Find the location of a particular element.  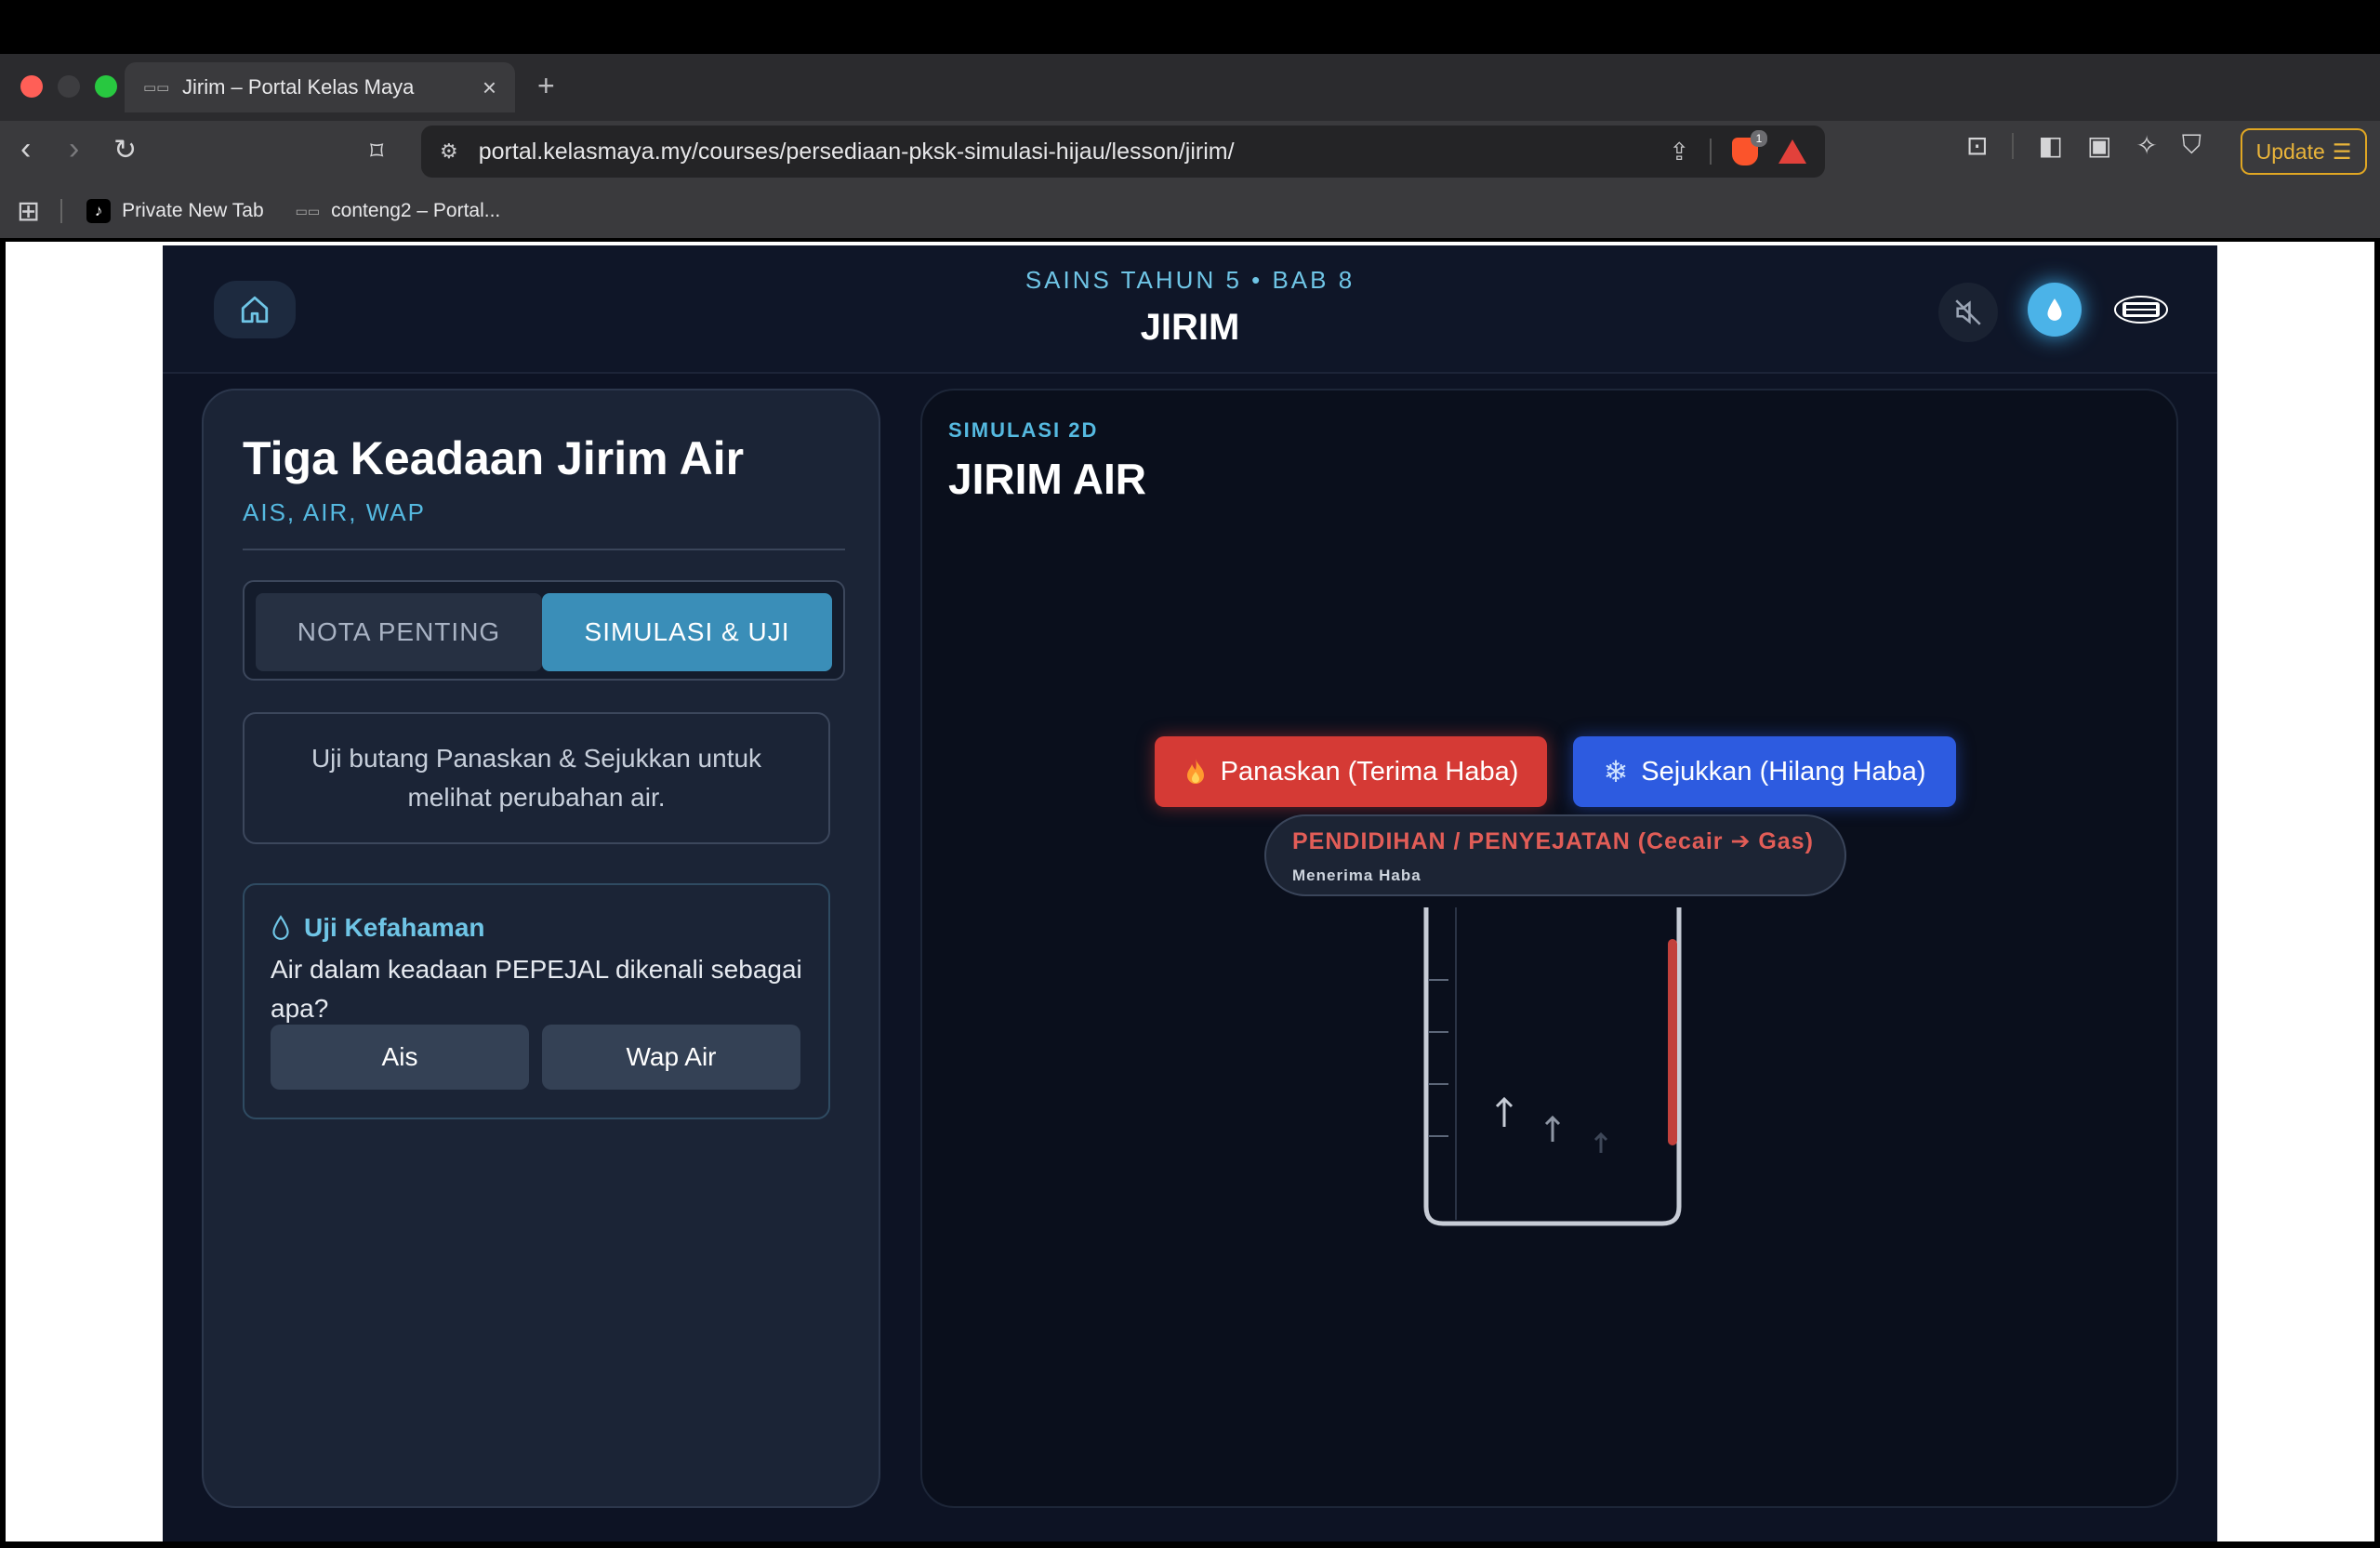

update-button: Update ☰ is located at coordinates (2304, 151).